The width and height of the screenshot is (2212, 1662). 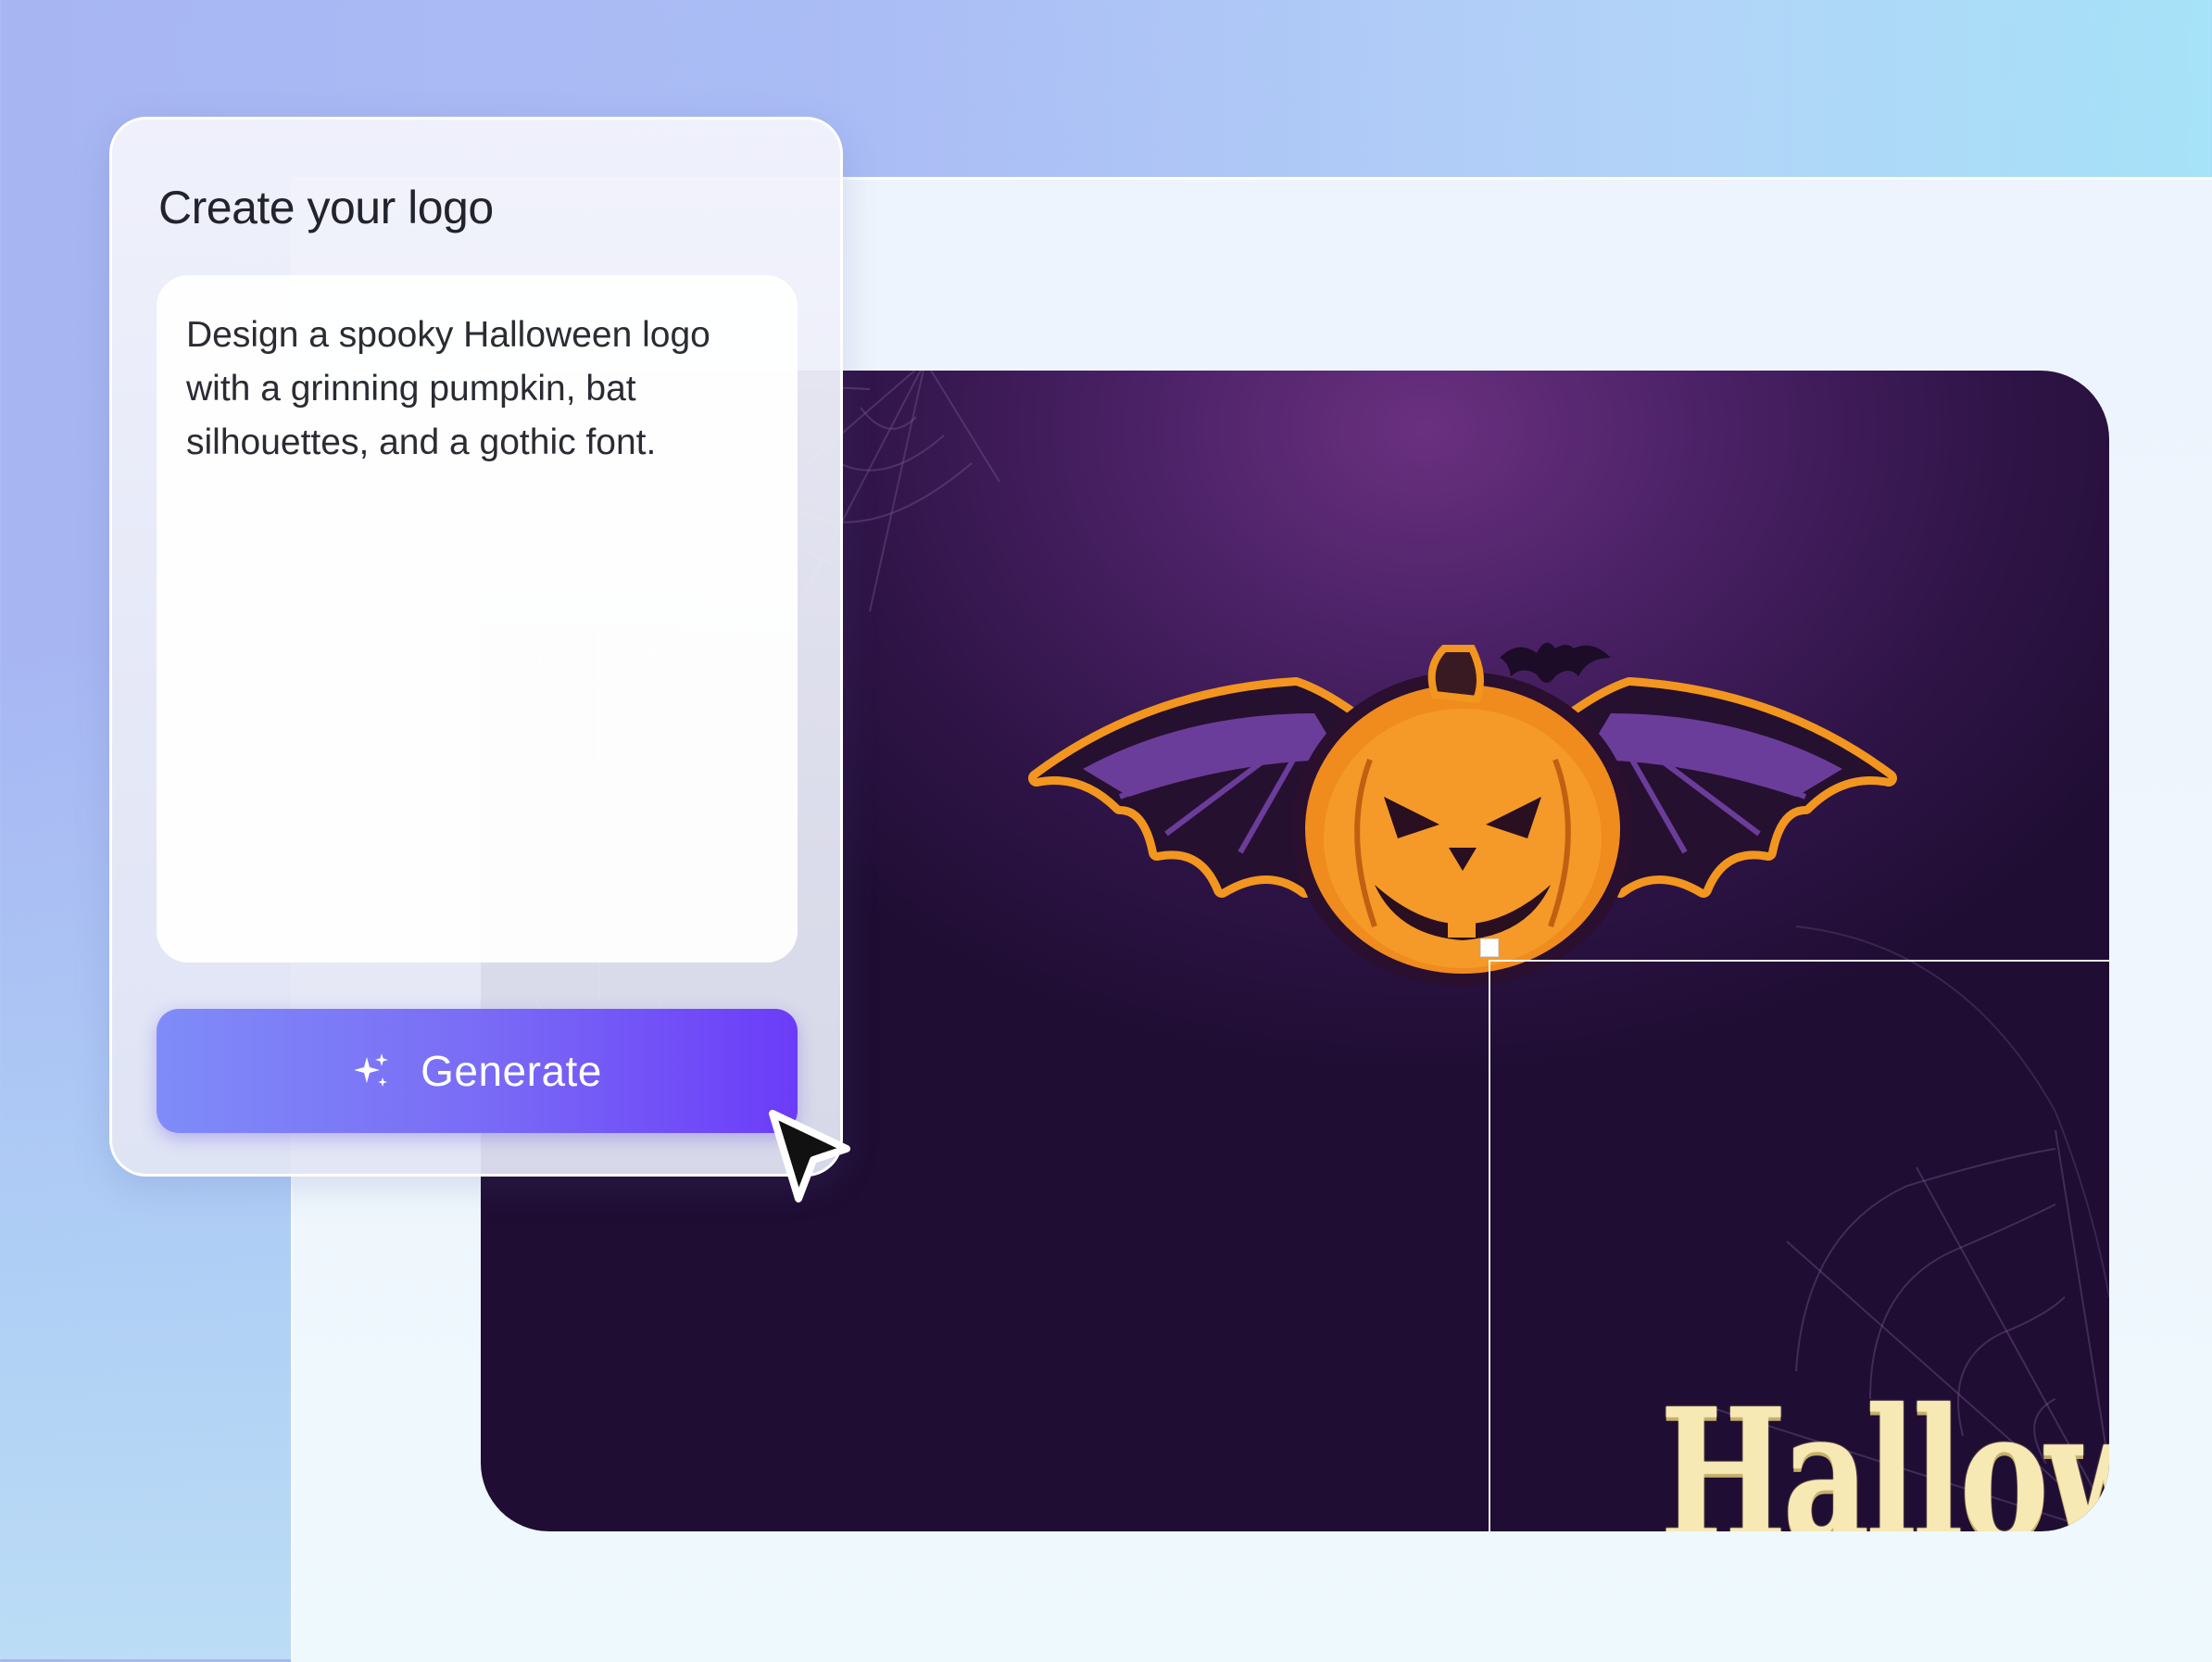 I want to click on panel-title: Create your logo, so click(x=326, y=207).